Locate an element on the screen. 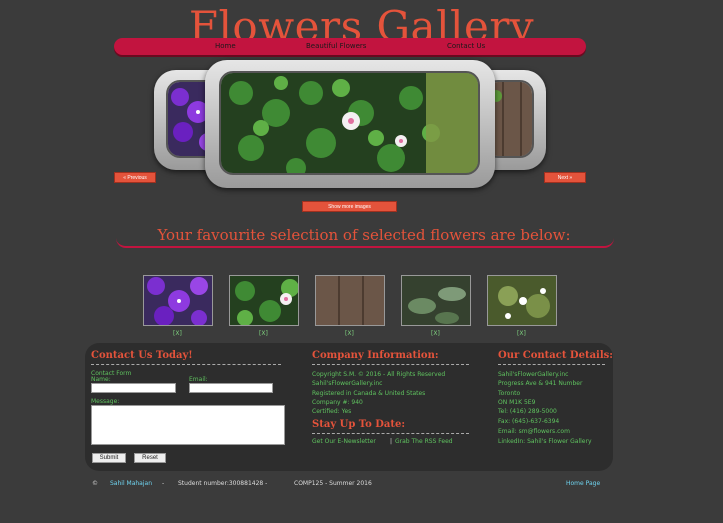 The width and height of the screenshot is (723, 523). details-line-7: Email: sm@flowers.com is located at coordinates (534, 431).